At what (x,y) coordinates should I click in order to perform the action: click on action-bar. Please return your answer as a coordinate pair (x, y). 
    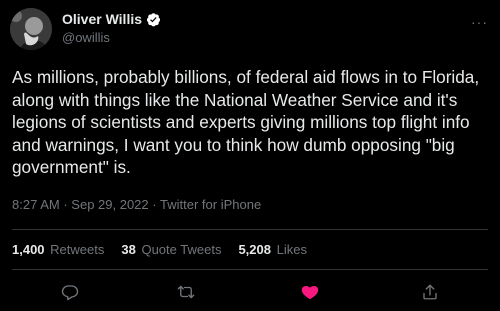
    Looking at the image, I should click on (250, 293).